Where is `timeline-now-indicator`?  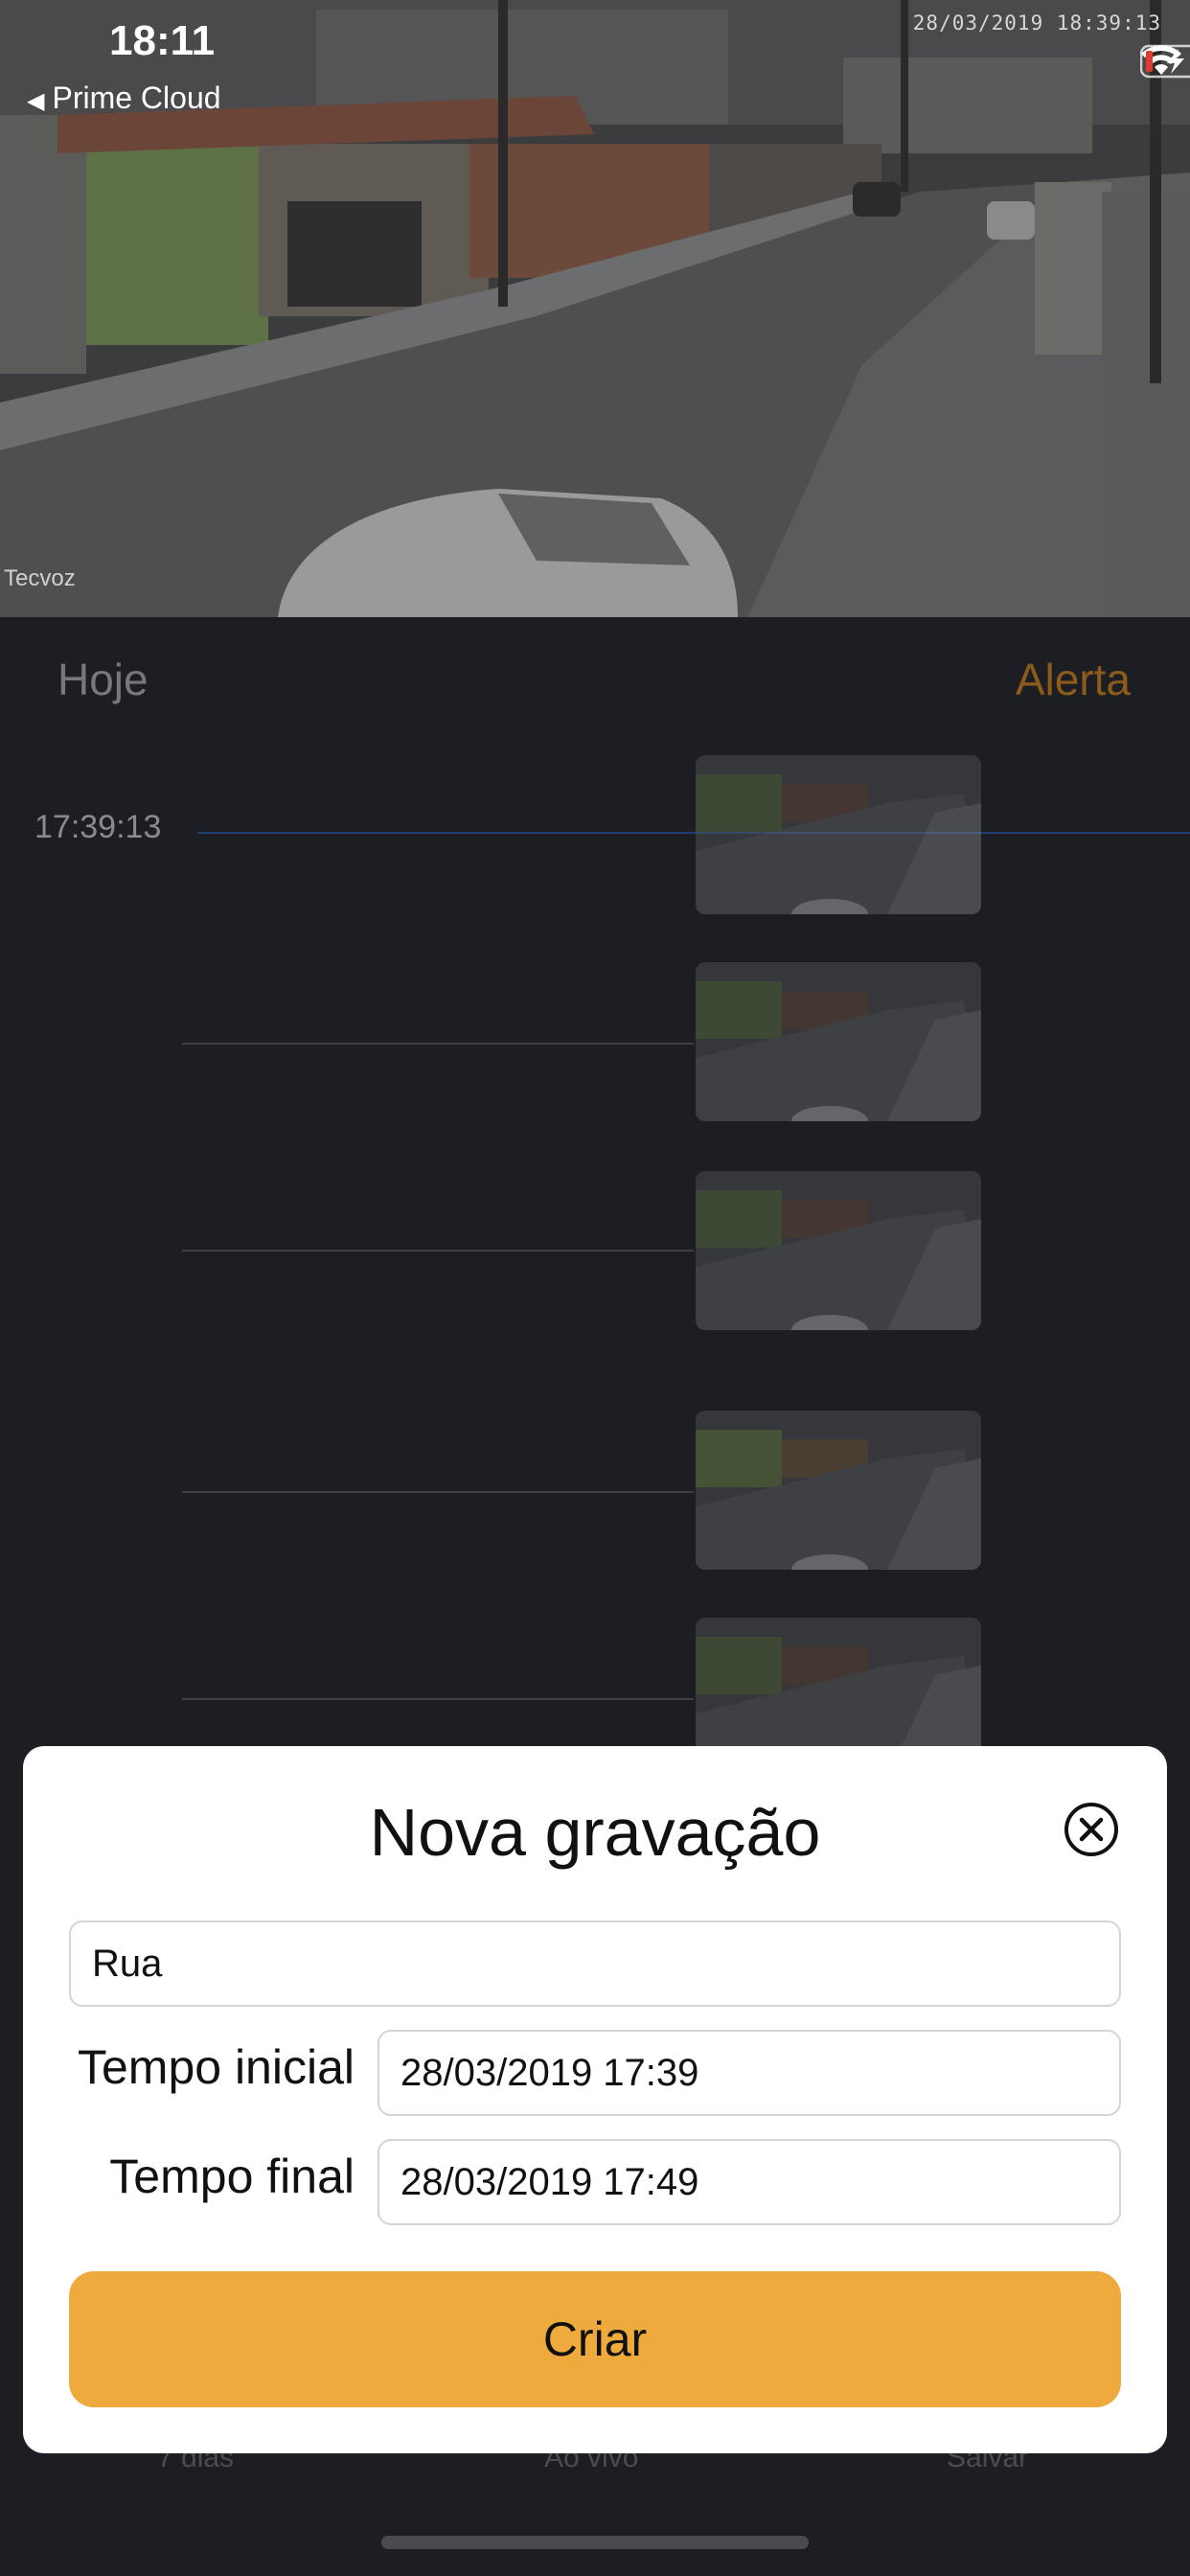
timeline-now-indicator is located at coordinates (694, 833).